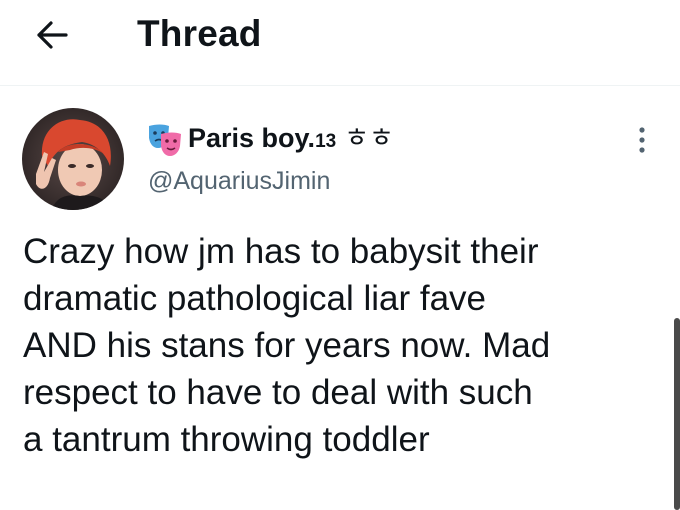 Image resolution: width=680 pixels, height=510 pixels. Describe the element at coordinates (677, 414) in the screenshot. I see `scrollbar` at that location.